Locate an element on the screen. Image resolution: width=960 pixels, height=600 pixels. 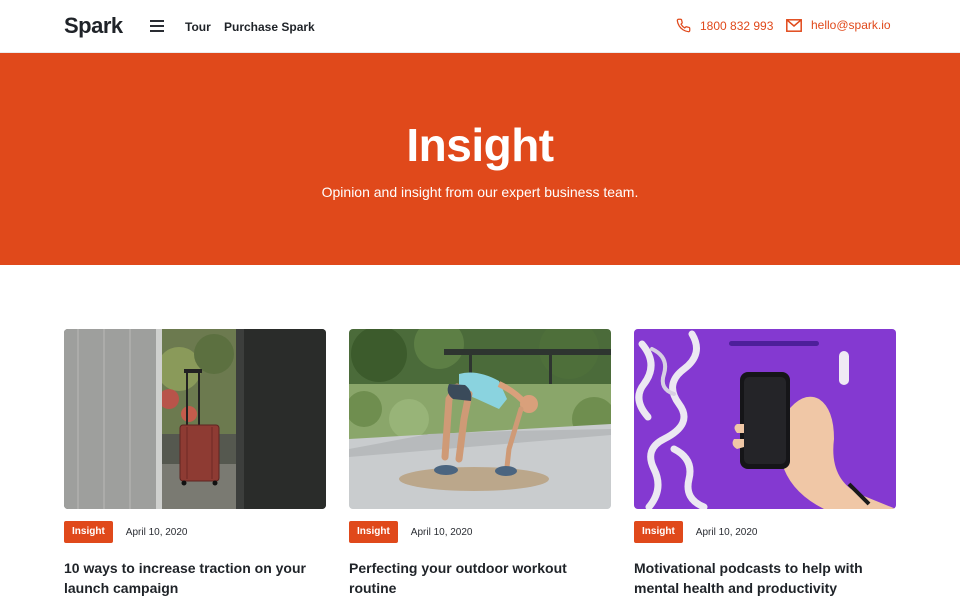
post-title: Perfecting your outdoor workout routine is located at coordinates (480, 578).